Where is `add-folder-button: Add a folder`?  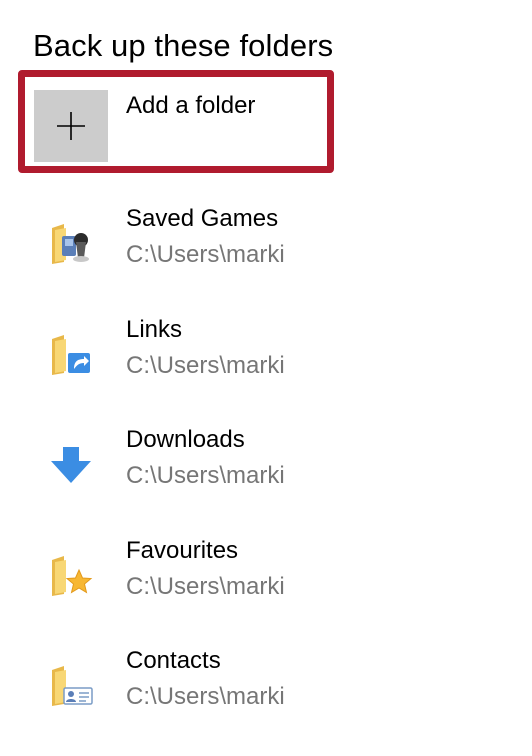
add-folder-button: Add a folder is located at coordinates (178, 126).